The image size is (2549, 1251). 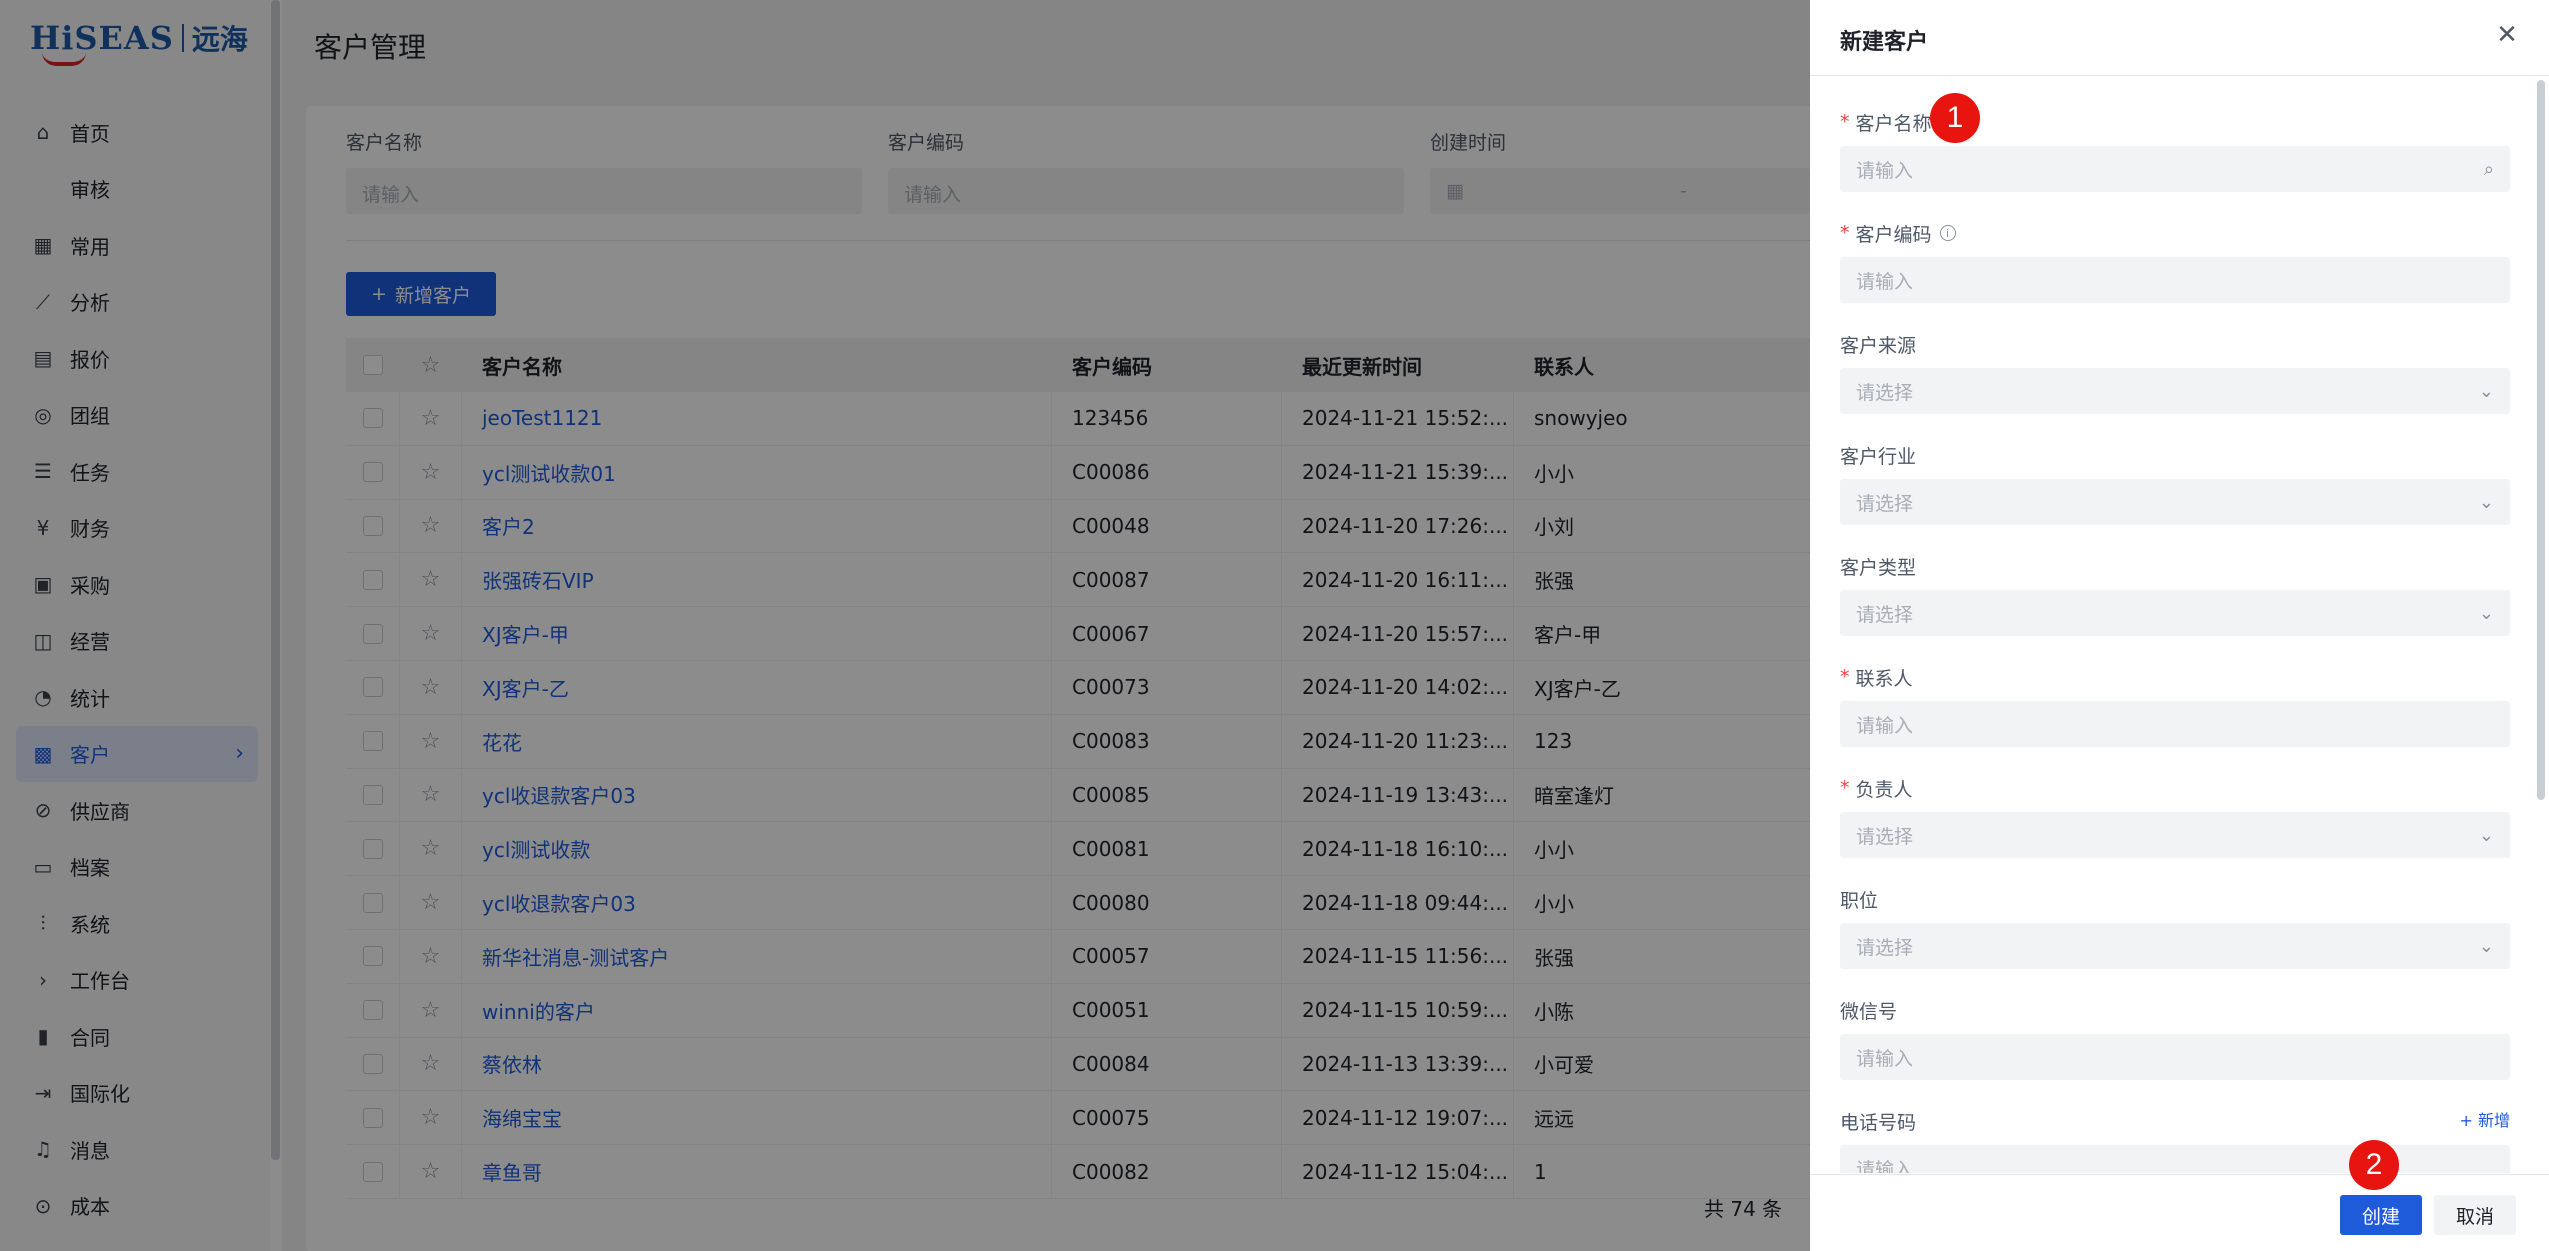 What do you see at coordinates (2179, 38) in the screenshot?
I see `drawer-header: 新建客户 ✕` at bounding box center [2179, 38].